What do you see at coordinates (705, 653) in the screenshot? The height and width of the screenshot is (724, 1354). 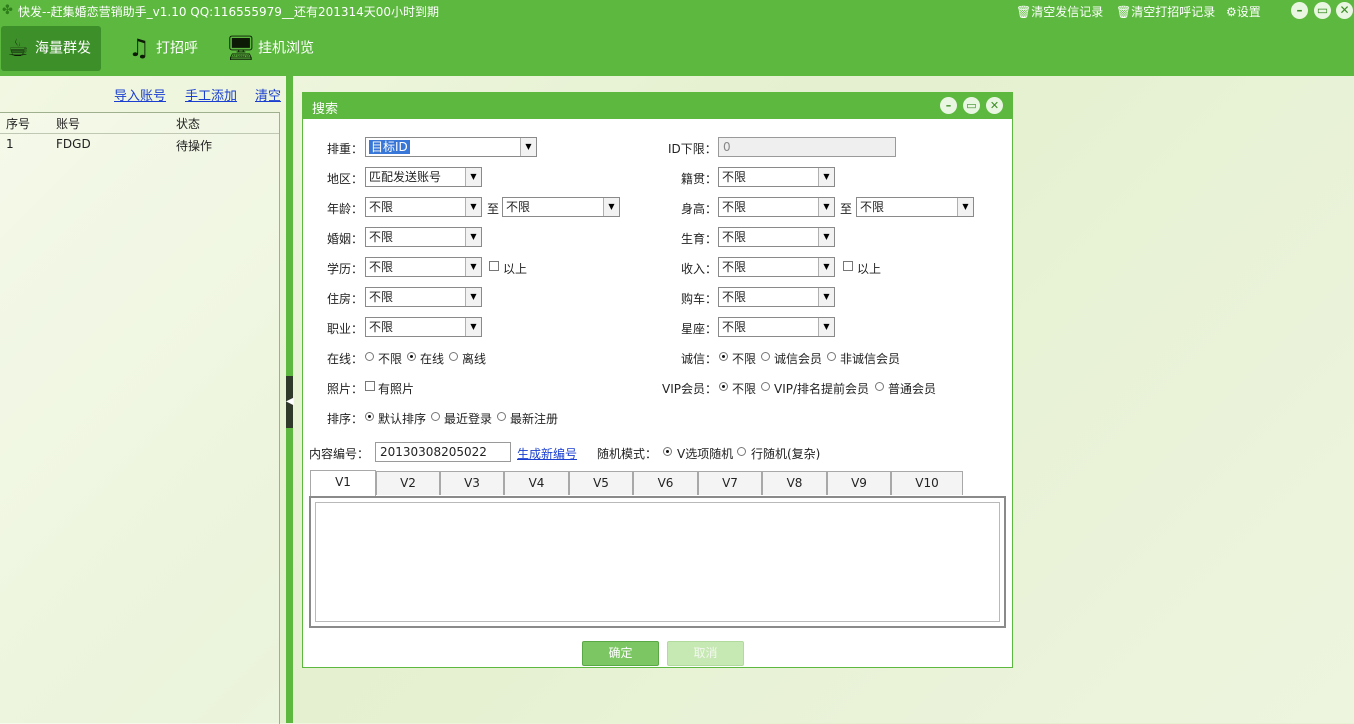 I see `cancel-button: 取消` at bounding box center [705, 653].